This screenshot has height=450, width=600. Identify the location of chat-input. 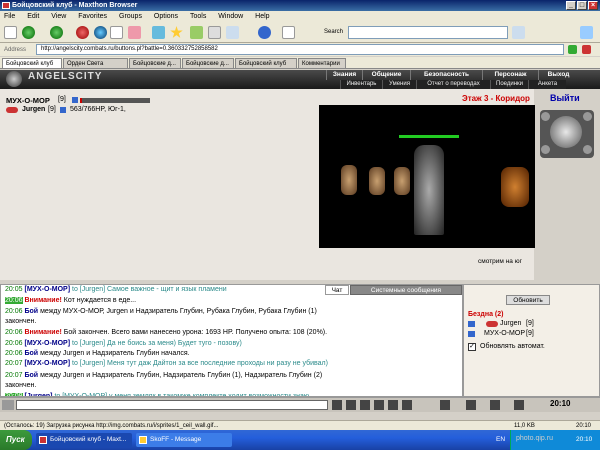
(172, 405).